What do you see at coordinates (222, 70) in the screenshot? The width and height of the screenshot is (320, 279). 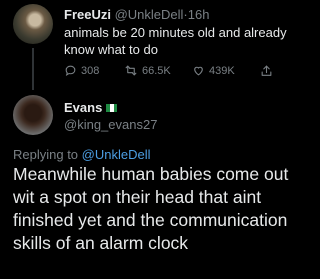 I see `like-count: 439K` at bounding box center [222, 70].